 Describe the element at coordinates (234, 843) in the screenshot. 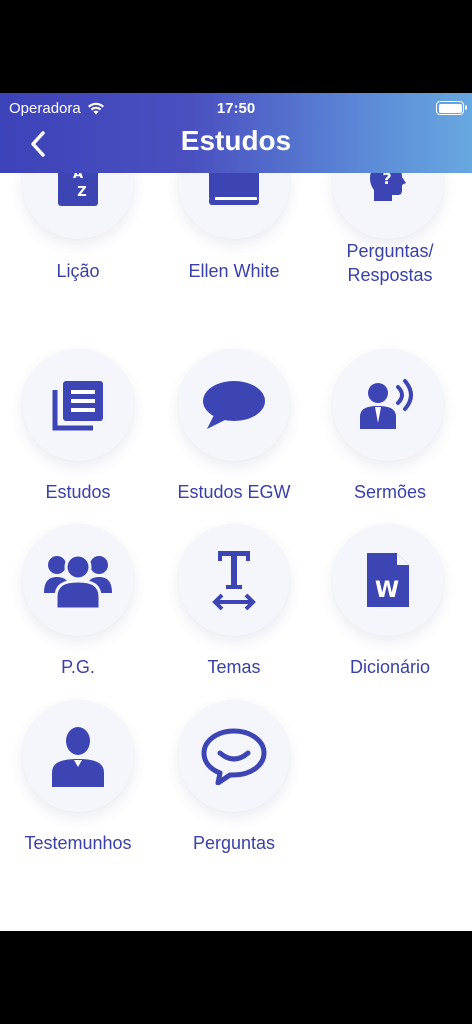

I see `tile-label: Perguntas` at that location.